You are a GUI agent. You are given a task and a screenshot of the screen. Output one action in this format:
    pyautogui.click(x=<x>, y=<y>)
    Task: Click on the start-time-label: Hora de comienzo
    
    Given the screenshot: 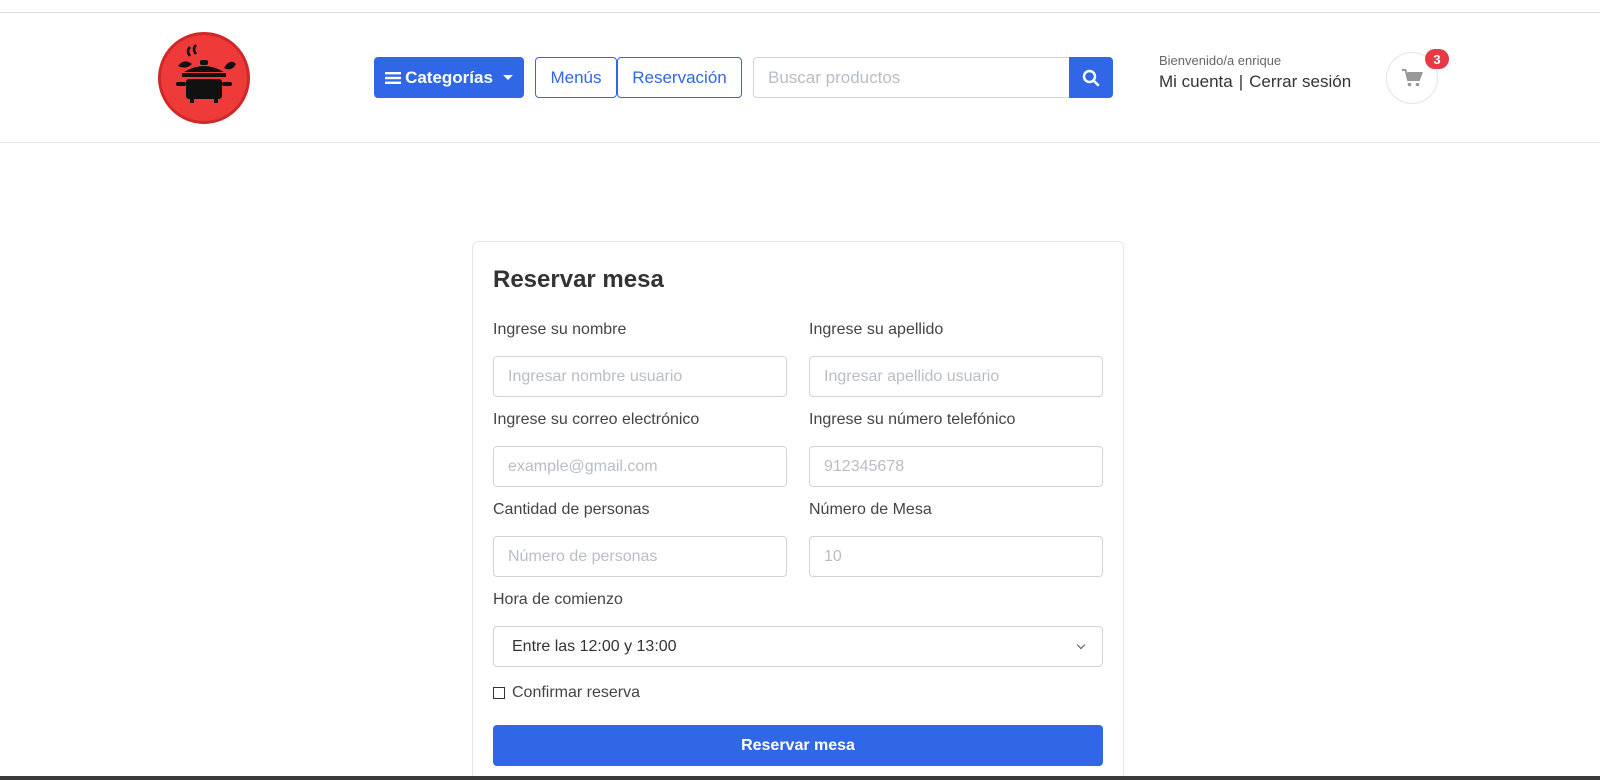 What is the action you would take?
    pyautogui.click(x=558, y=599)
    